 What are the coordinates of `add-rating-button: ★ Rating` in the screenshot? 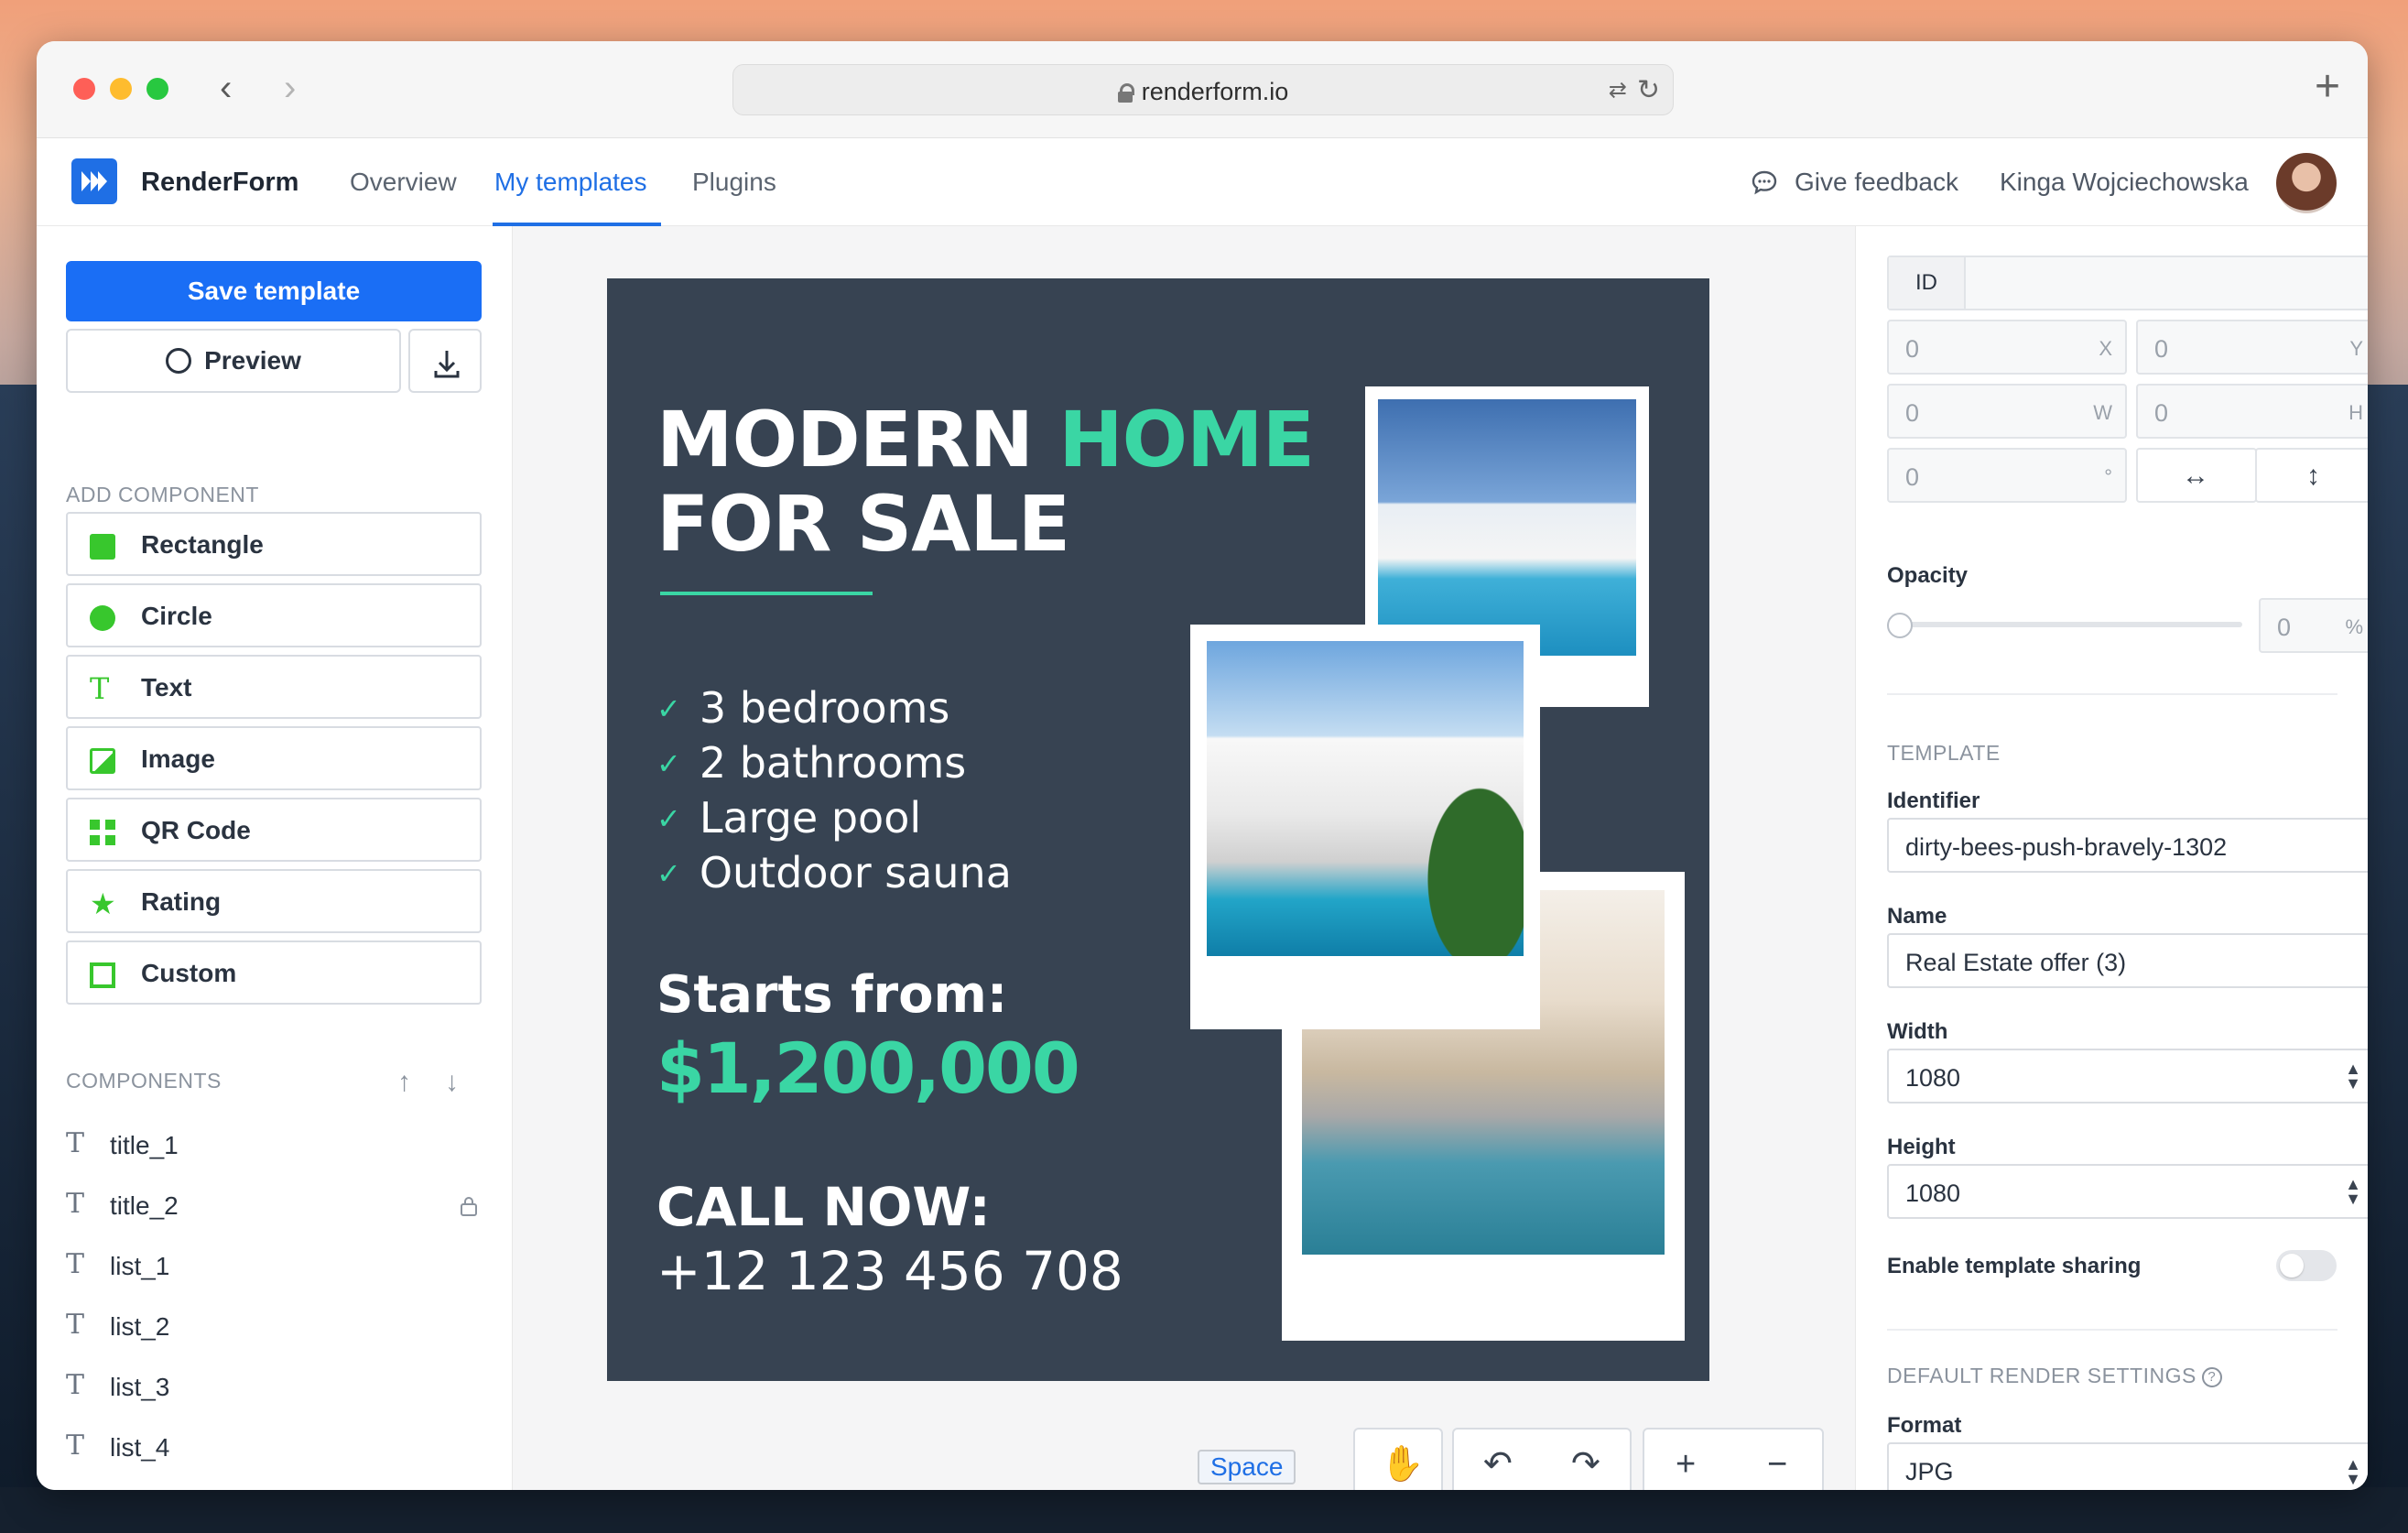 It's located at (274, 901).